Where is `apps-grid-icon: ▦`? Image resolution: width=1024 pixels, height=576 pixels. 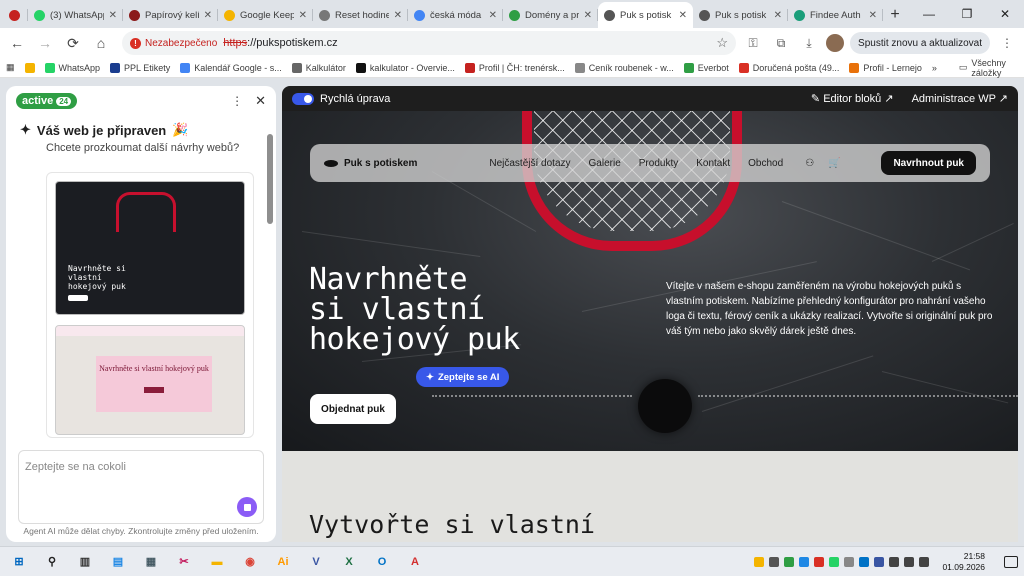 apps-grid-icon: ▦ is located at coordinates (10, 67).